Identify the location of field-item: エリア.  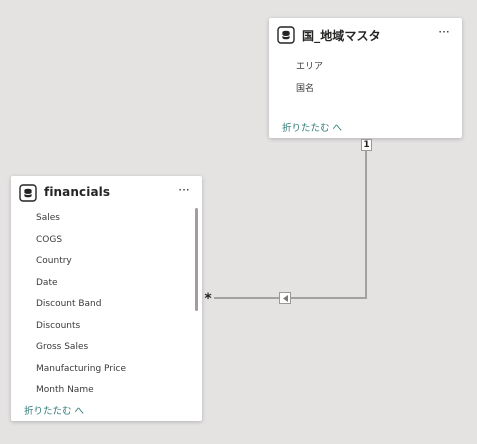
(309, 65).